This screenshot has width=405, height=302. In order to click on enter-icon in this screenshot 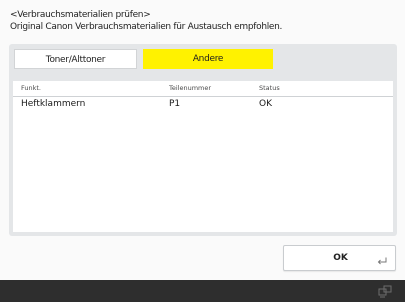, I will do `click(382, 261)`.